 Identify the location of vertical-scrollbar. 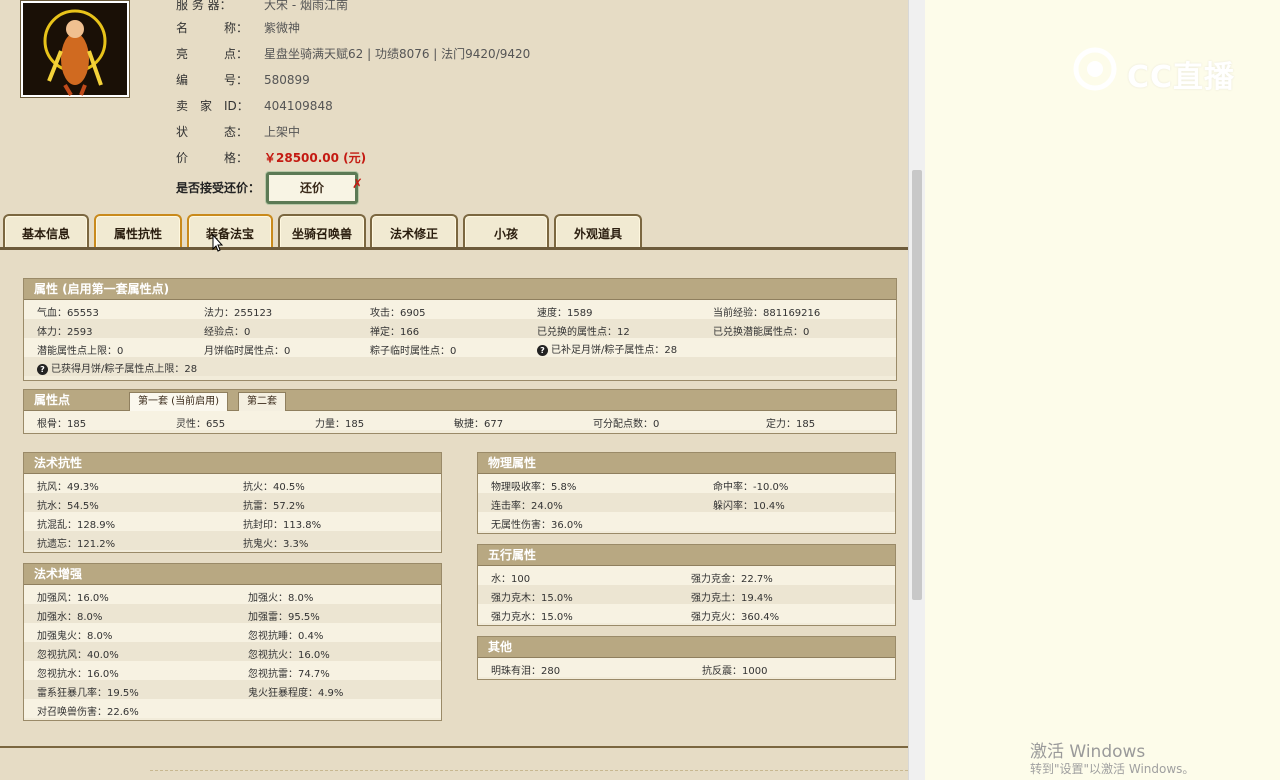
(916, 390).